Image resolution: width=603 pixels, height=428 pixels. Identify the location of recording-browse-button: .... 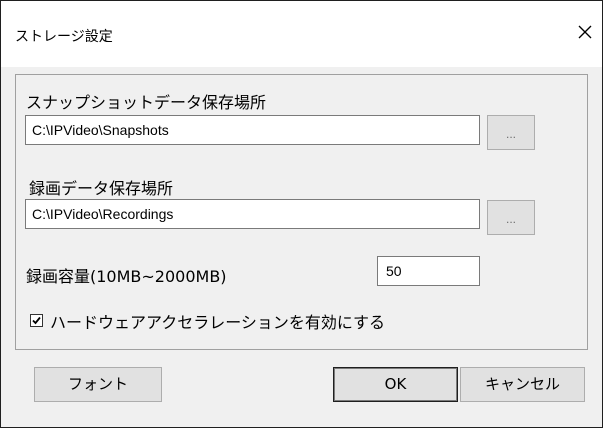
(511, 217).